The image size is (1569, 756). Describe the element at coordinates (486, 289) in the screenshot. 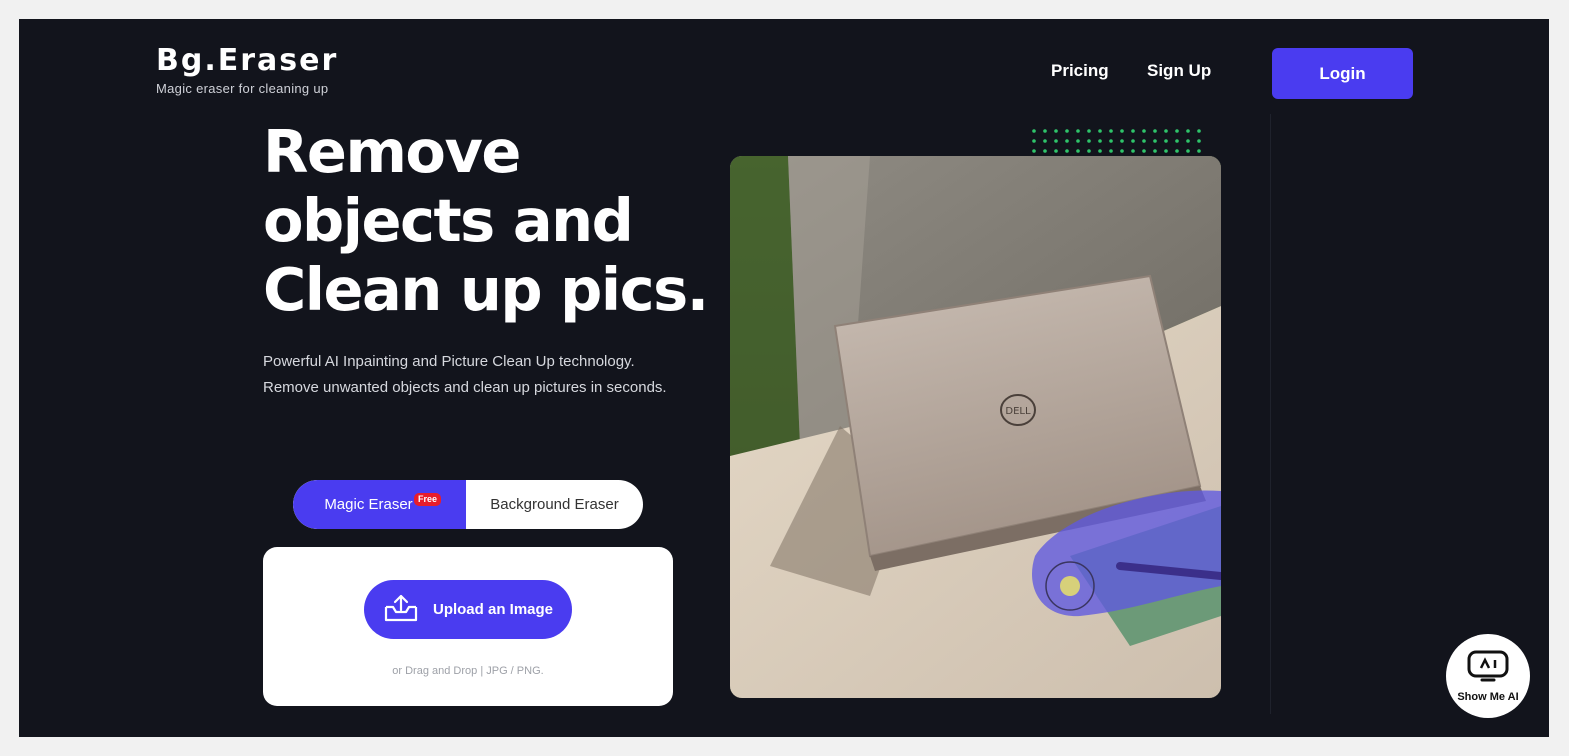

I see `hero-title-line-3: Clean up pics.` at that location.